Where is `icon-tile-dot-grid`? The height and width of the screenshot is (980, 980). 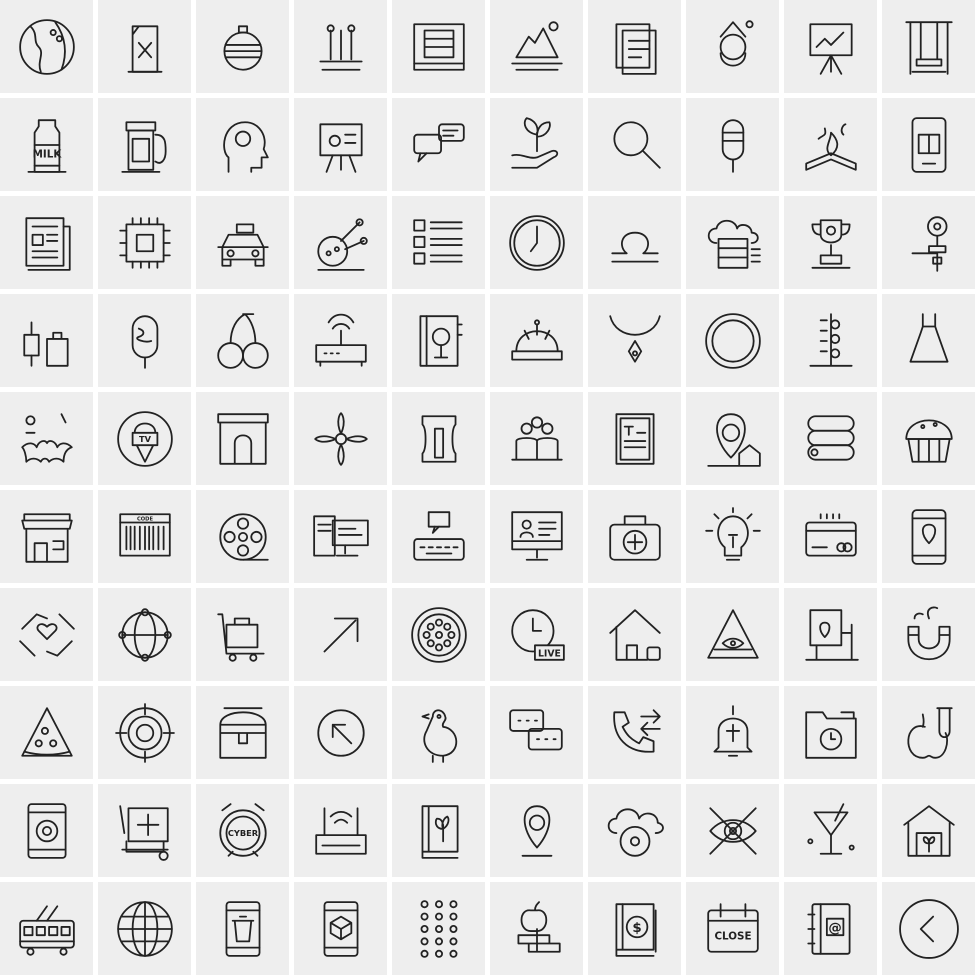 icon-tile-dot-grid is located at coordinates (438, 928).